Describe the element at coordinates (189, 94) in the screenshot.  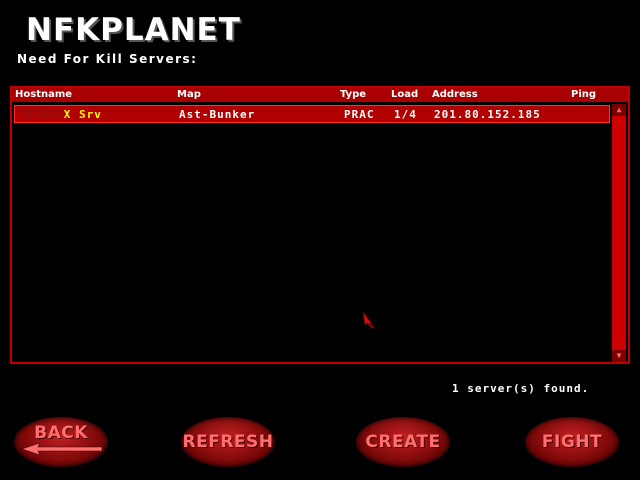
I see `column-header-map: Map` at that location.